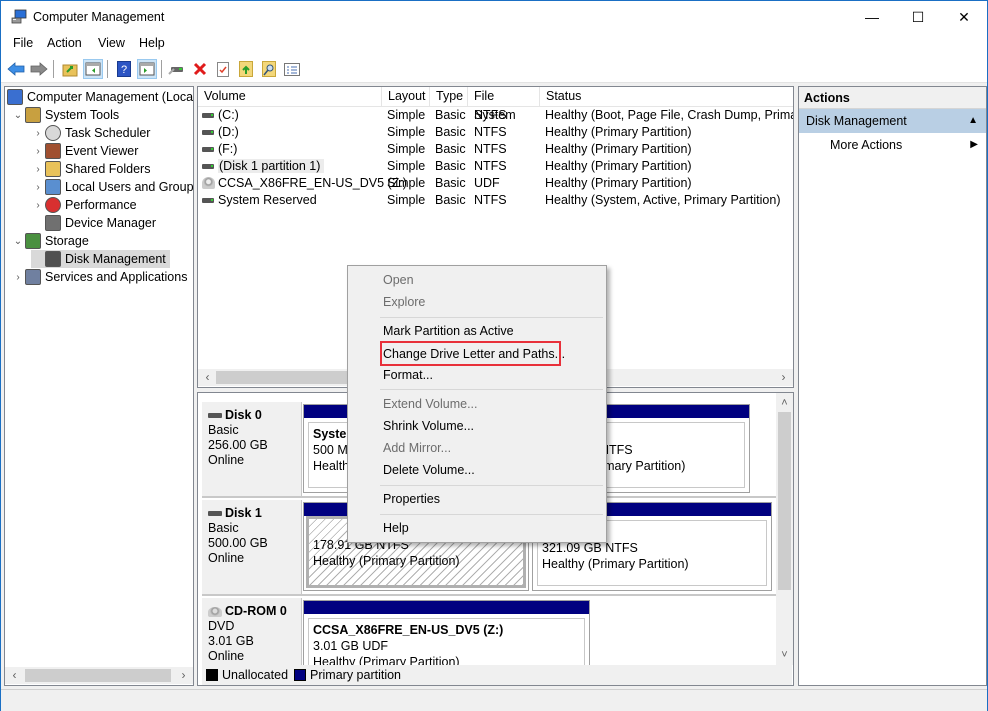 This screenshot has height=711, width=988. What do you see at coordinates (53, 187) in the screenshot?
I see `users-icon` at bounding box center [53, 187].